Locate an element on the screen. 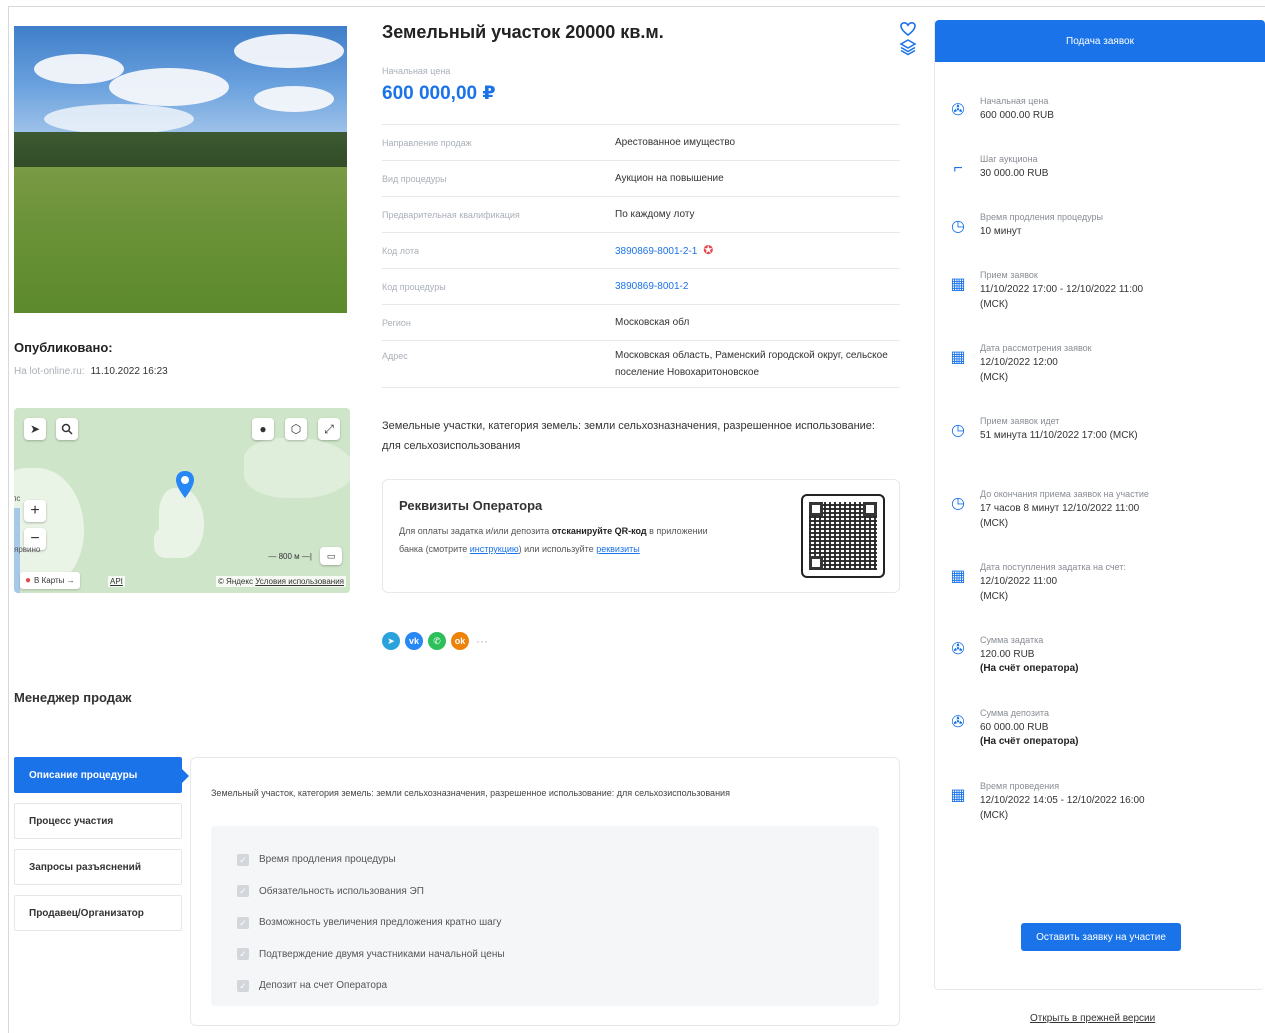 The height and width of the screenshot is (1033, 1265). apply-button: Оставить заявку на участие is located at coordinates (1101, 937).